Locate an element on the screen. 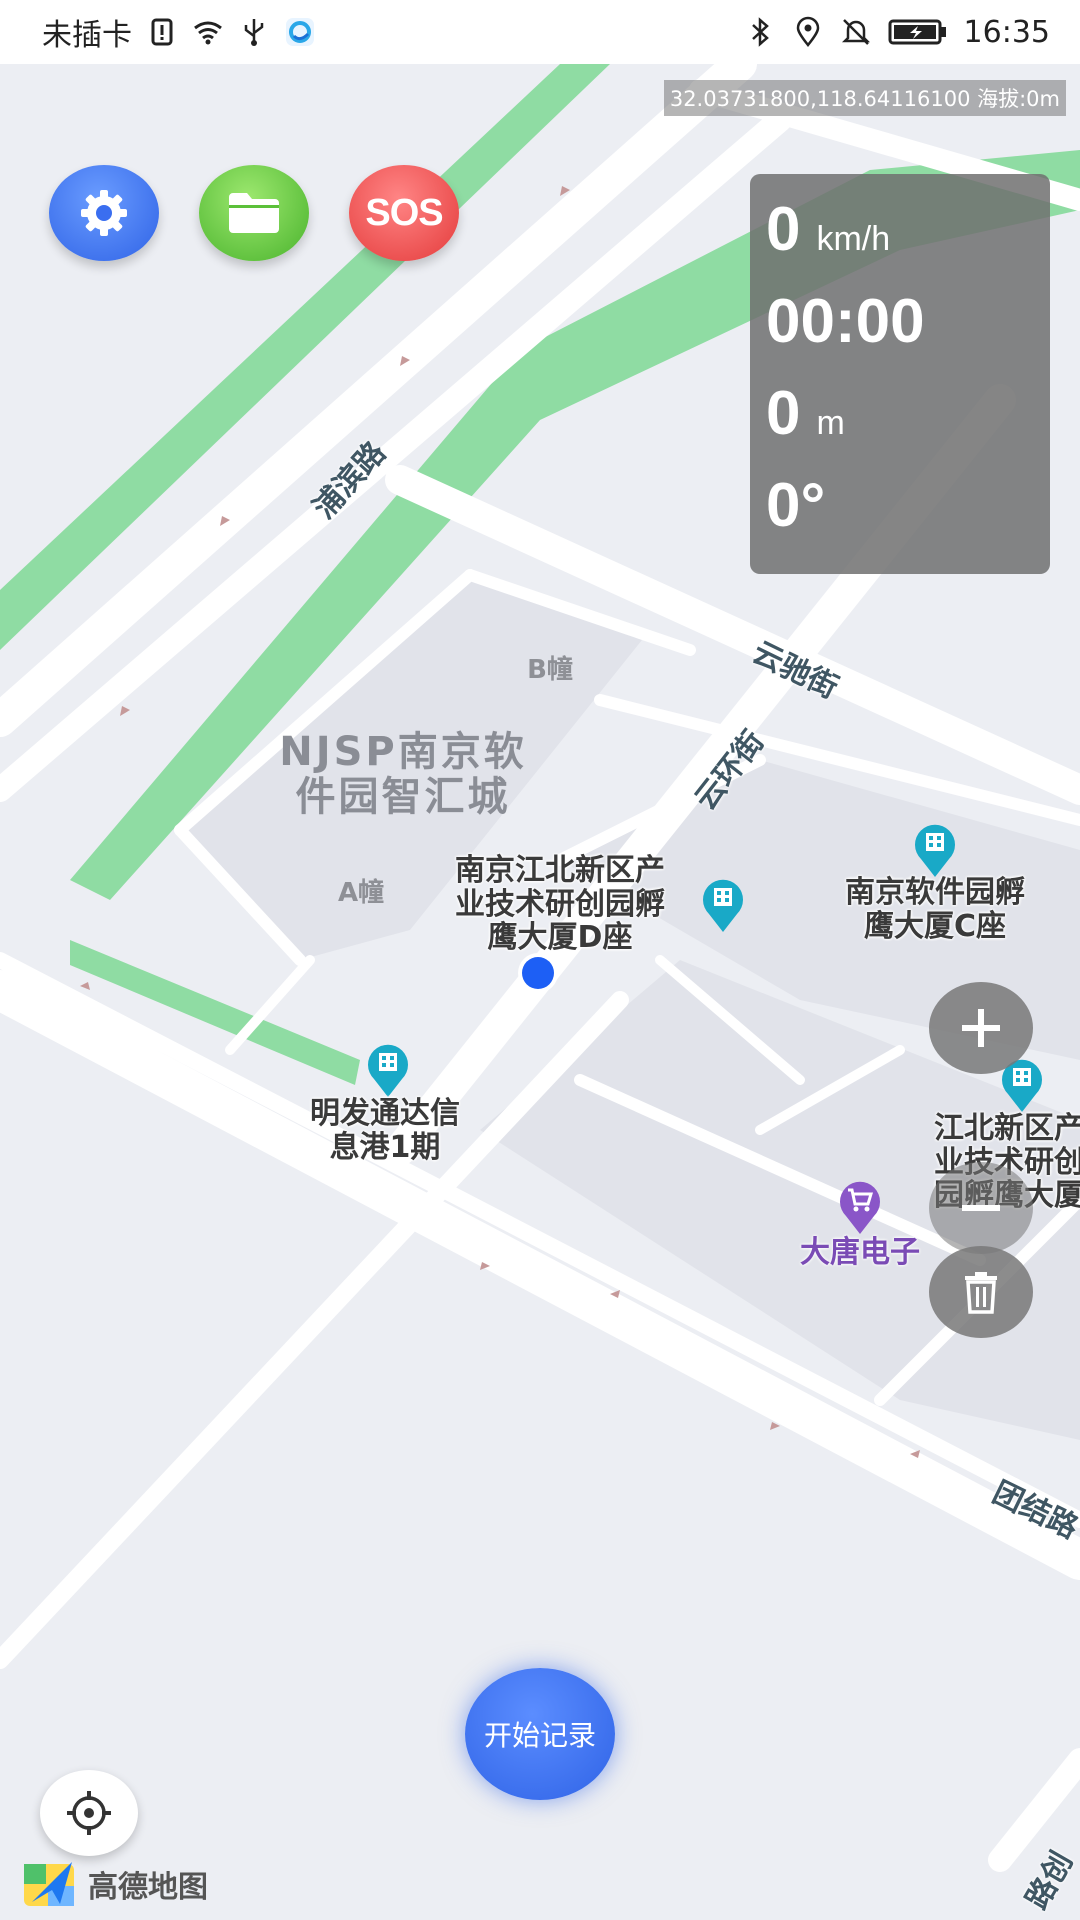  mute-icon is located at coordinates (856, 32).